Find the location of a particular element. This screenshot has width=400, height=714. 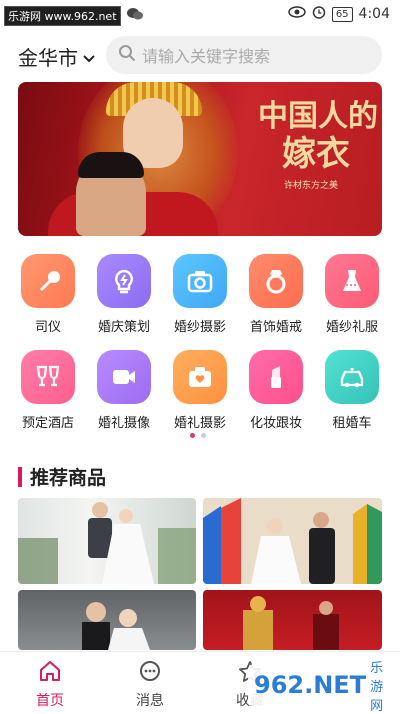

banner-subtitle: 许材东方之美 is located at coordinates (311, 186).